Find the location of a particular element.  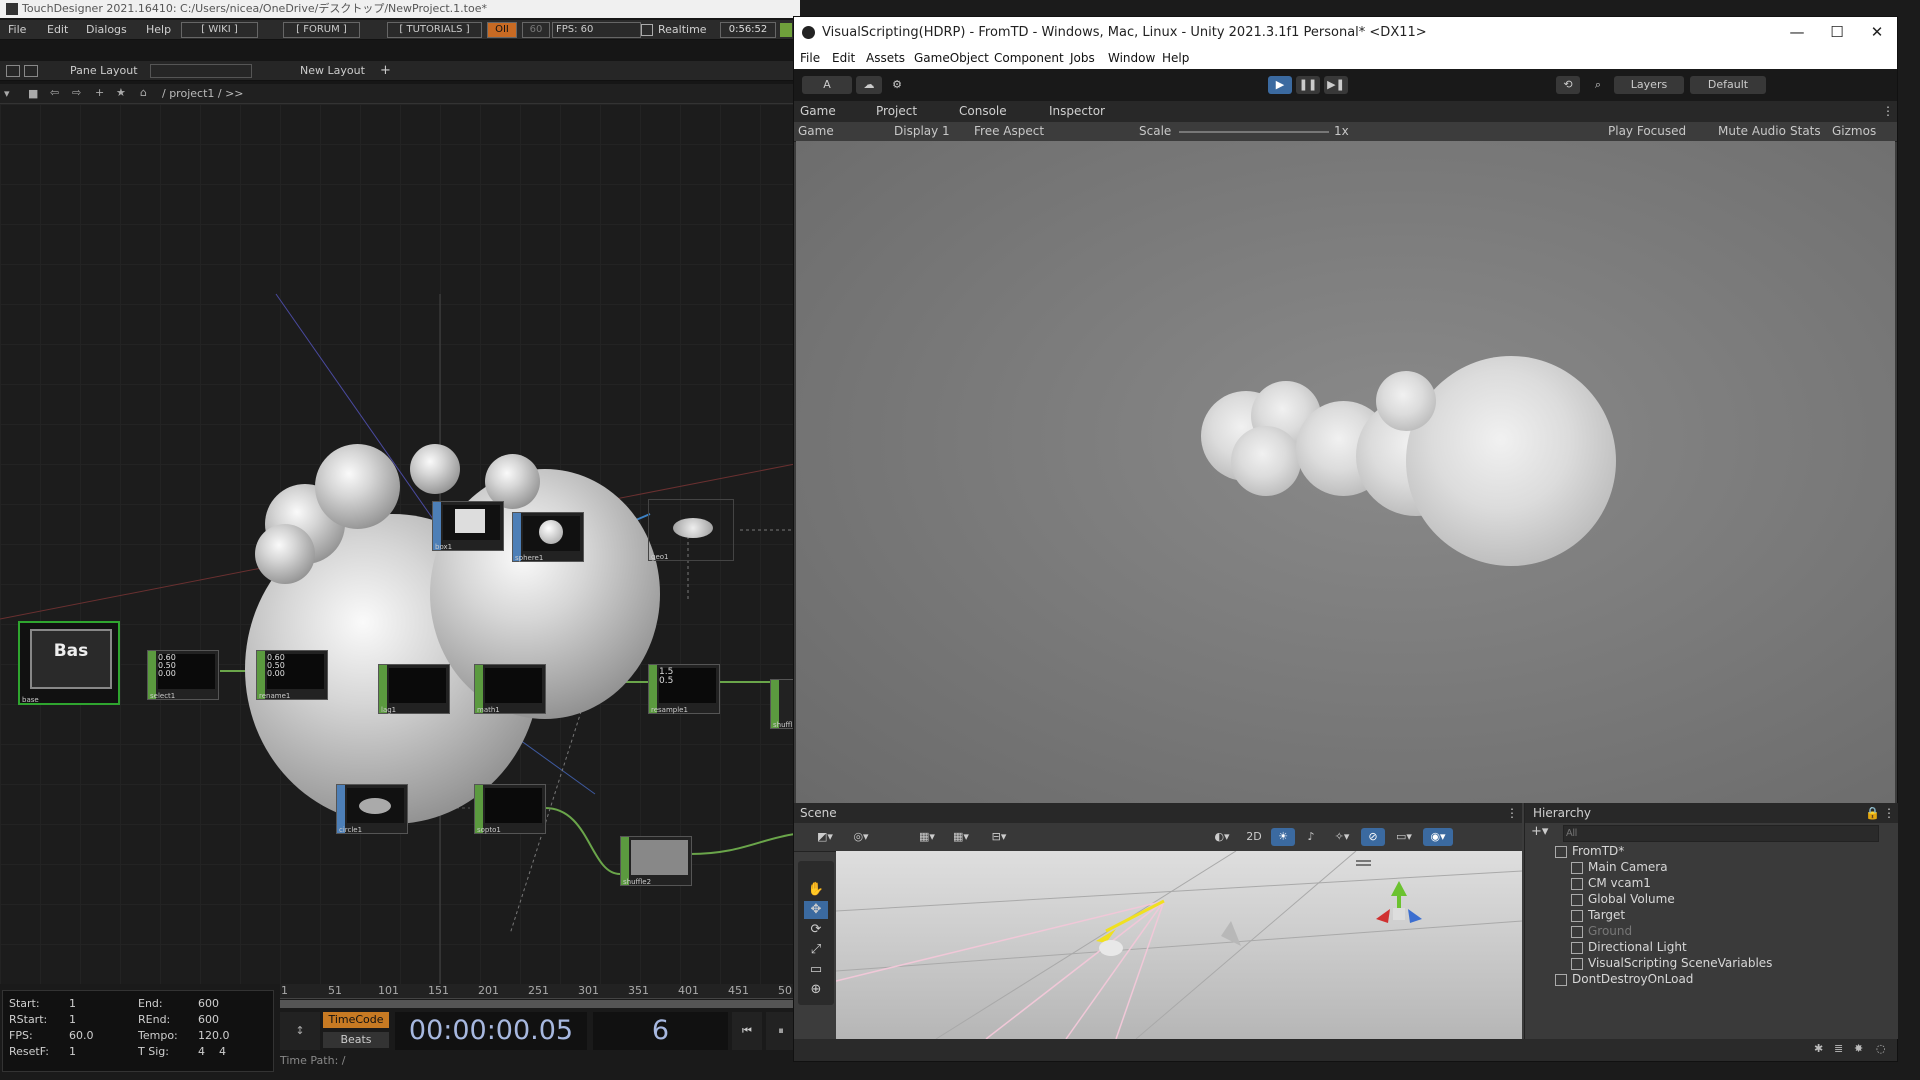

scale-tool-icon: ⤢ is located at coordinates (816, 950).